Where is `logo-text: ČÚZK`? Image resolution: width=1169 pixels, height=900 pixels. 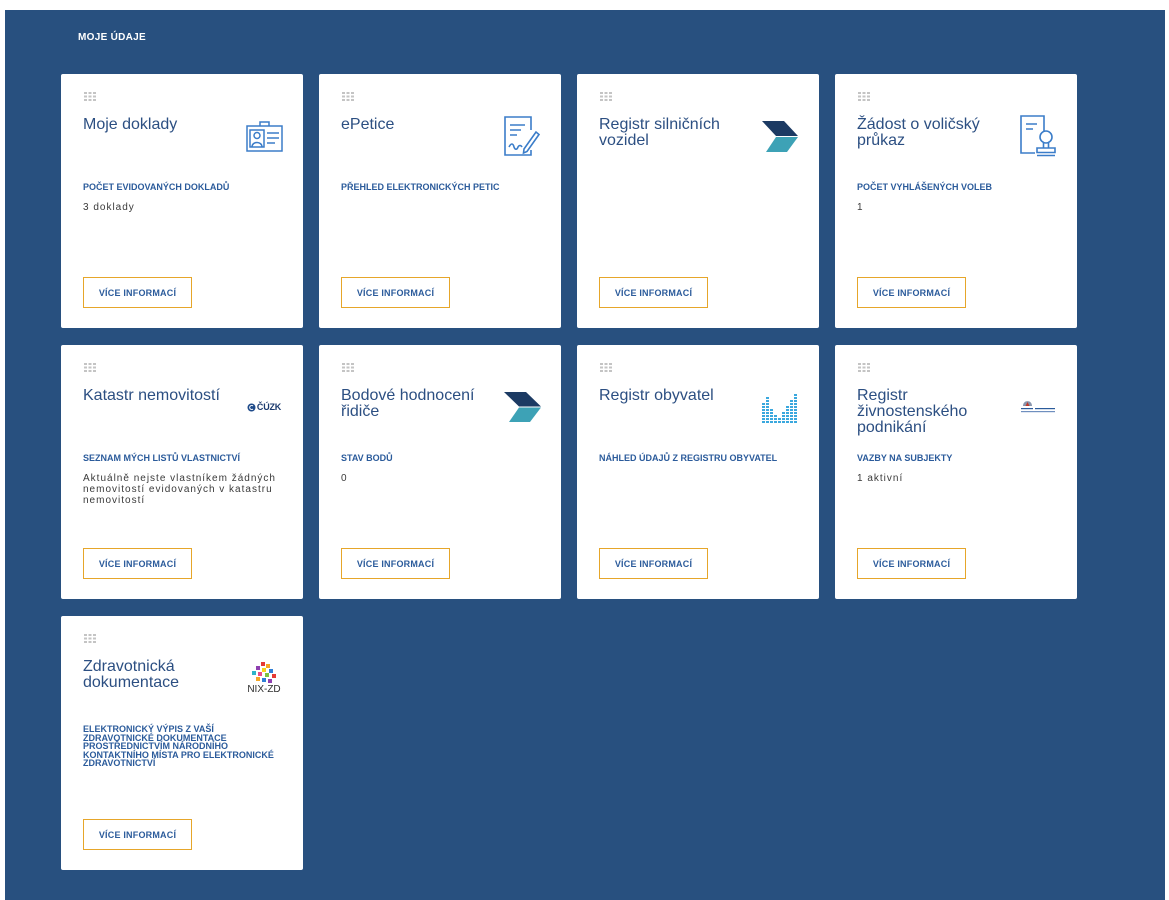 logo-text: ČÚZK is located at coordinates (269, 407).